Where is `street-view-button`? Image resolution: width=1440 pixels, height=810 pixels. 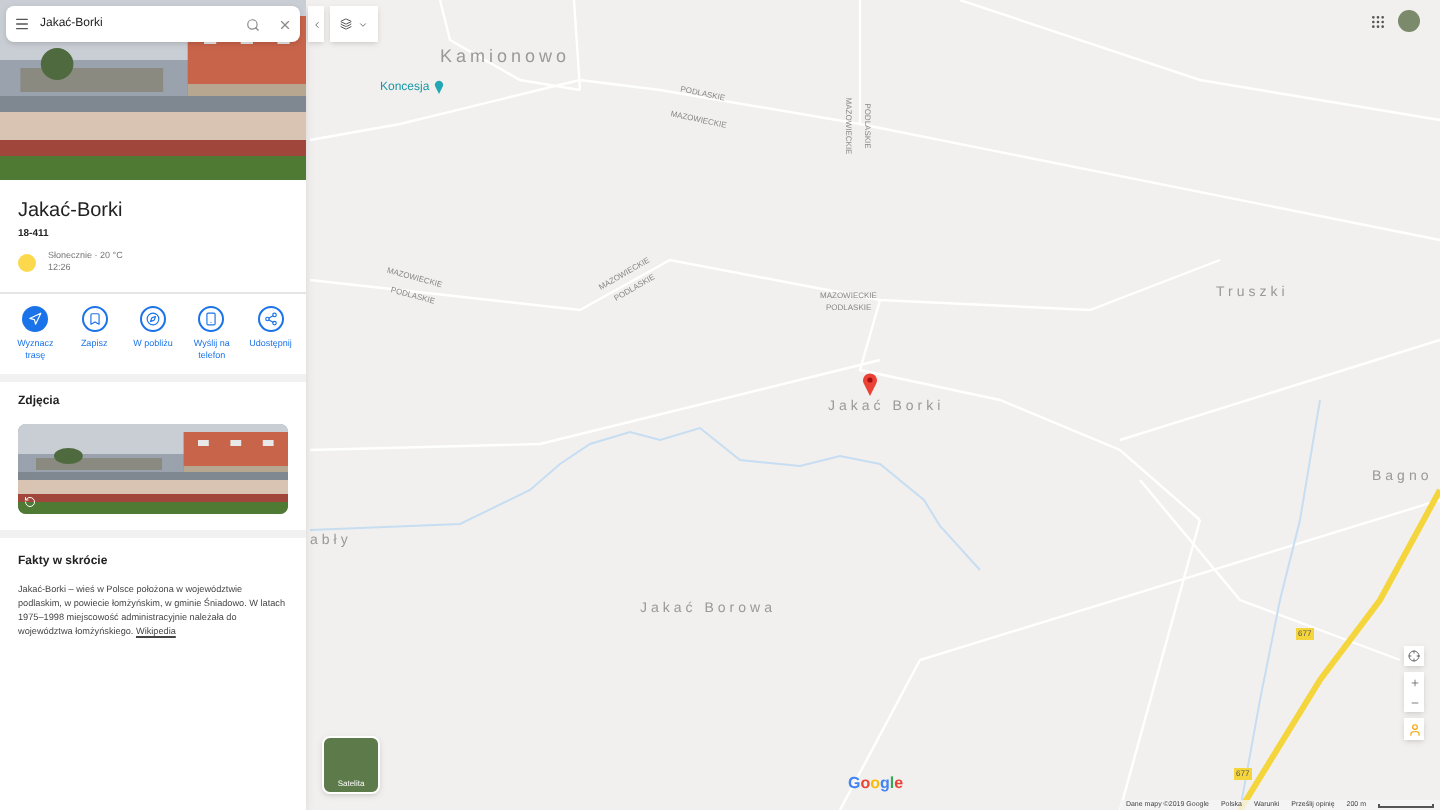
street-view-button is located at coordinates (1414, 729).